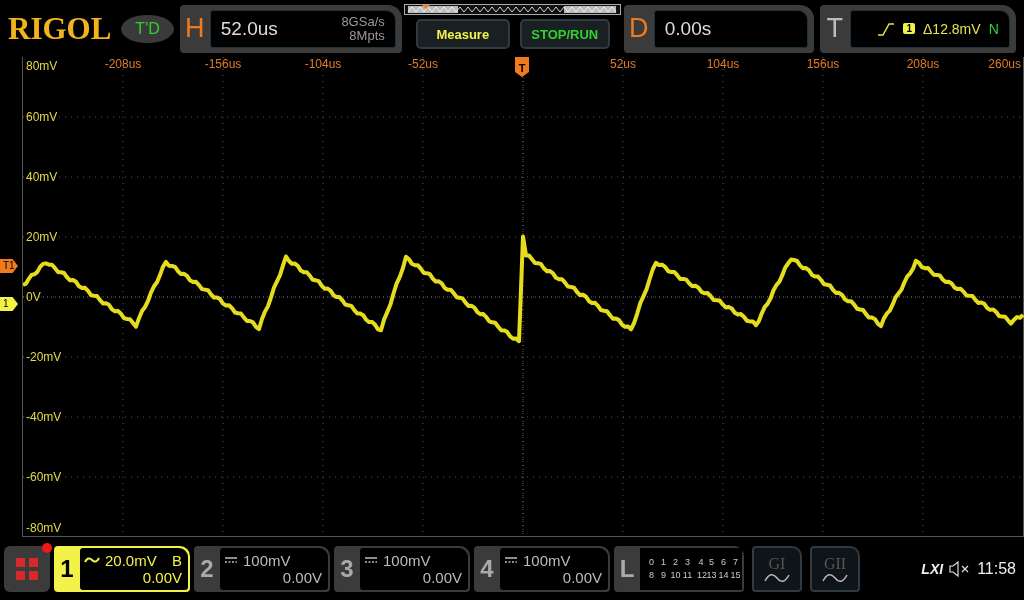 Image resolution: width=1024 pixels, height=600 pixels. Describe the element at coordinates (777, 563) in the screenshot. I see `generator-label: GI` at that location.